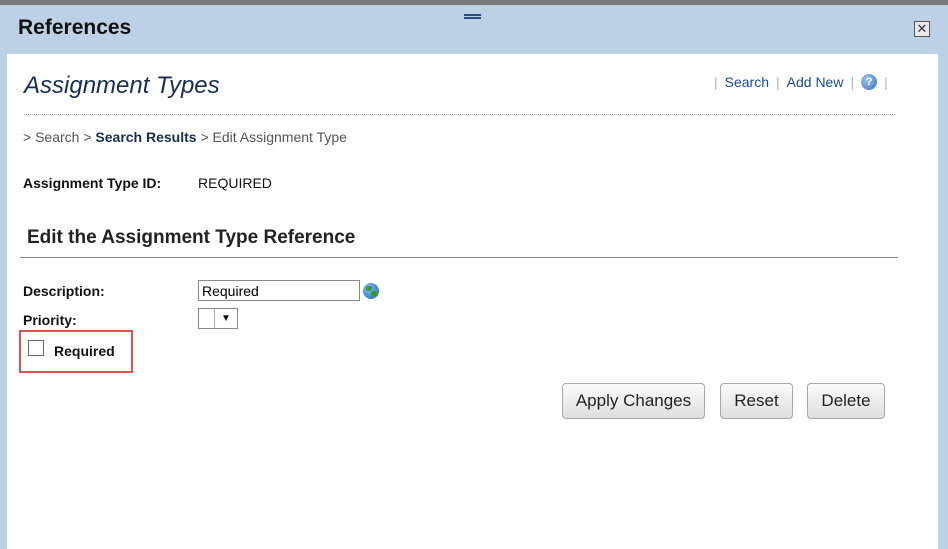  Describe the element at coordinates (36, 348) in the screenshot. I see `required-checkbox` at that location.